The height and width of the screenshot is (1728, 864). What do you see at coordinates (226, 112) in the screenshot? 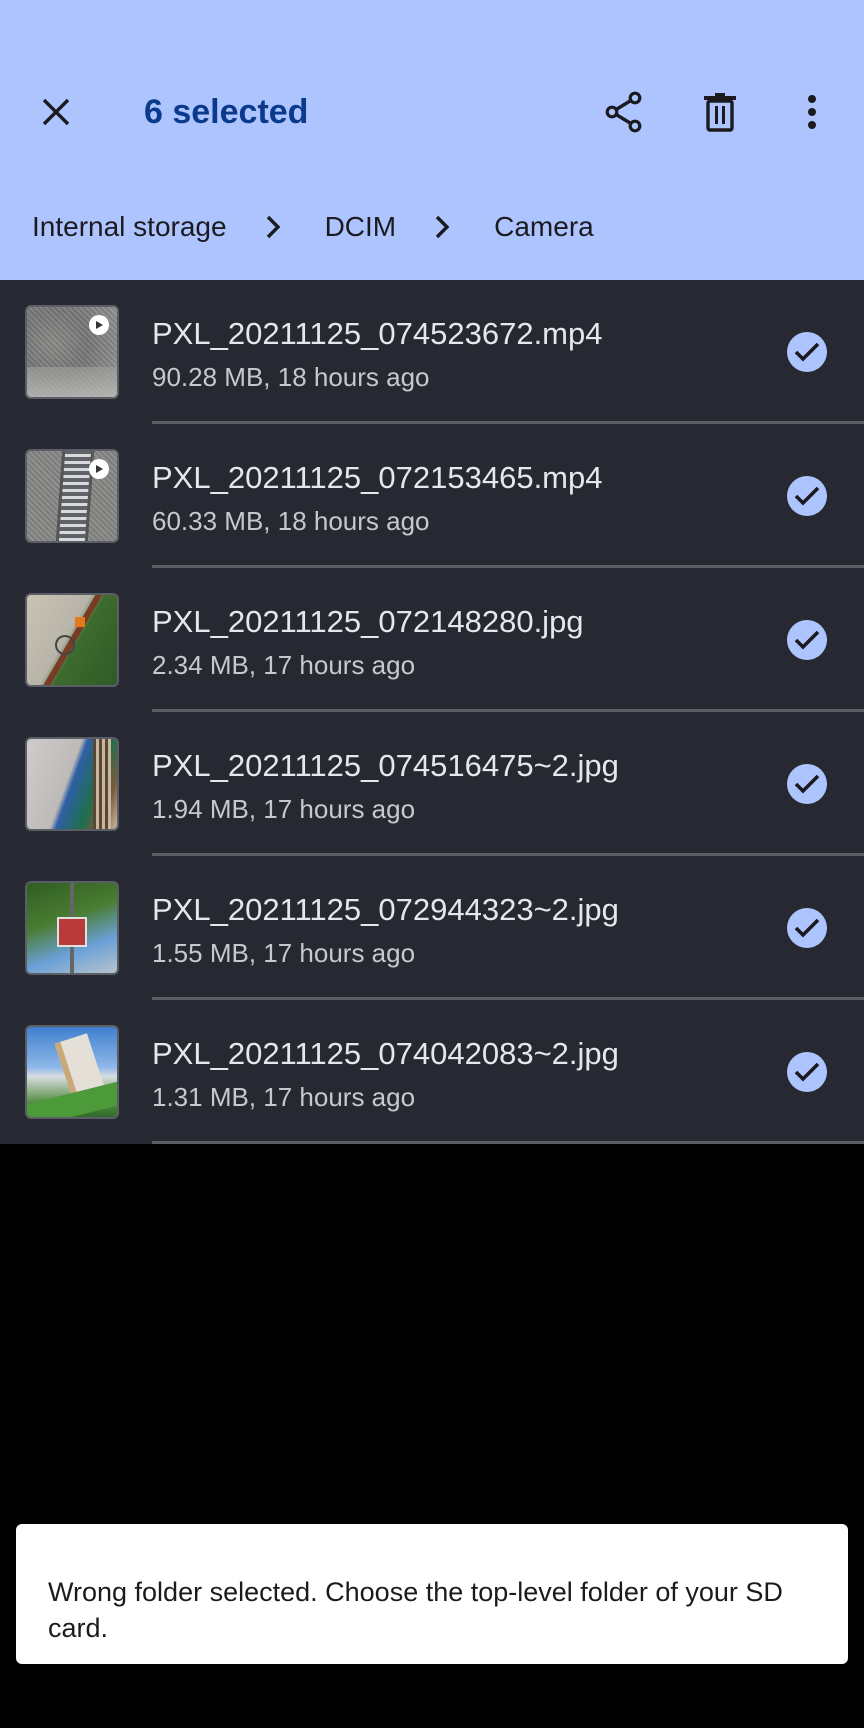
I see `selection-count-title: 6 selected` at bounding box center [226, 112].